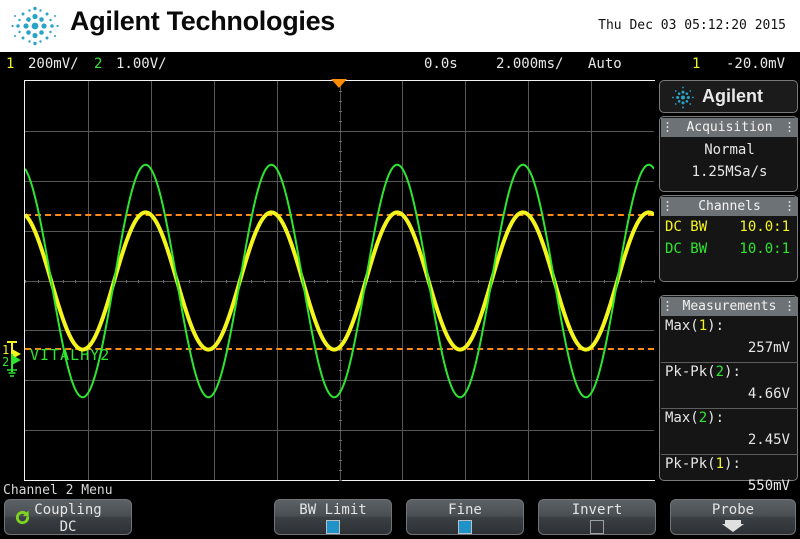 This screenshot has width=800, height=539. I want to click on channels-title: Channels, so click(729, 206).